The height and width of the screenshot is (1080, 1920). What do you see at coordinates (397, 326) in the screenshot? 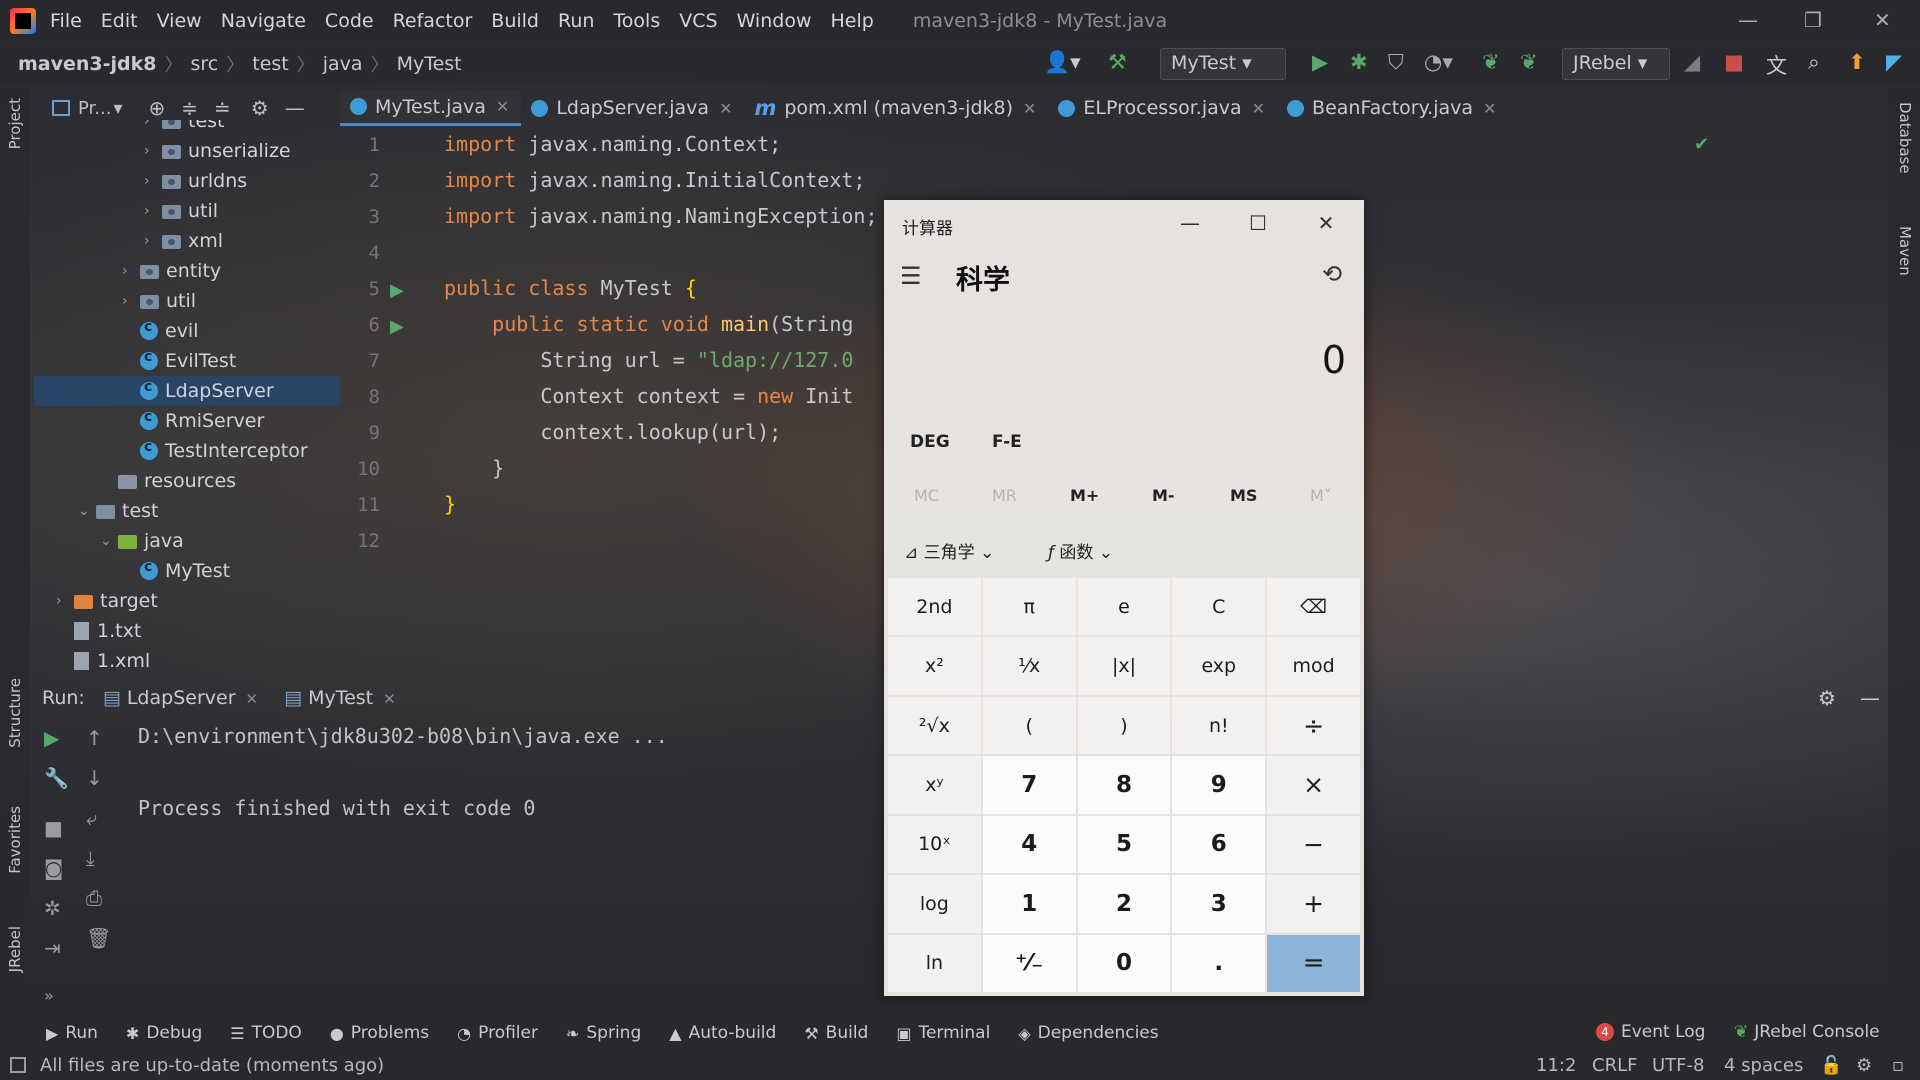
I see `run-main-icon: ▶` at bounding box center [397, 326].